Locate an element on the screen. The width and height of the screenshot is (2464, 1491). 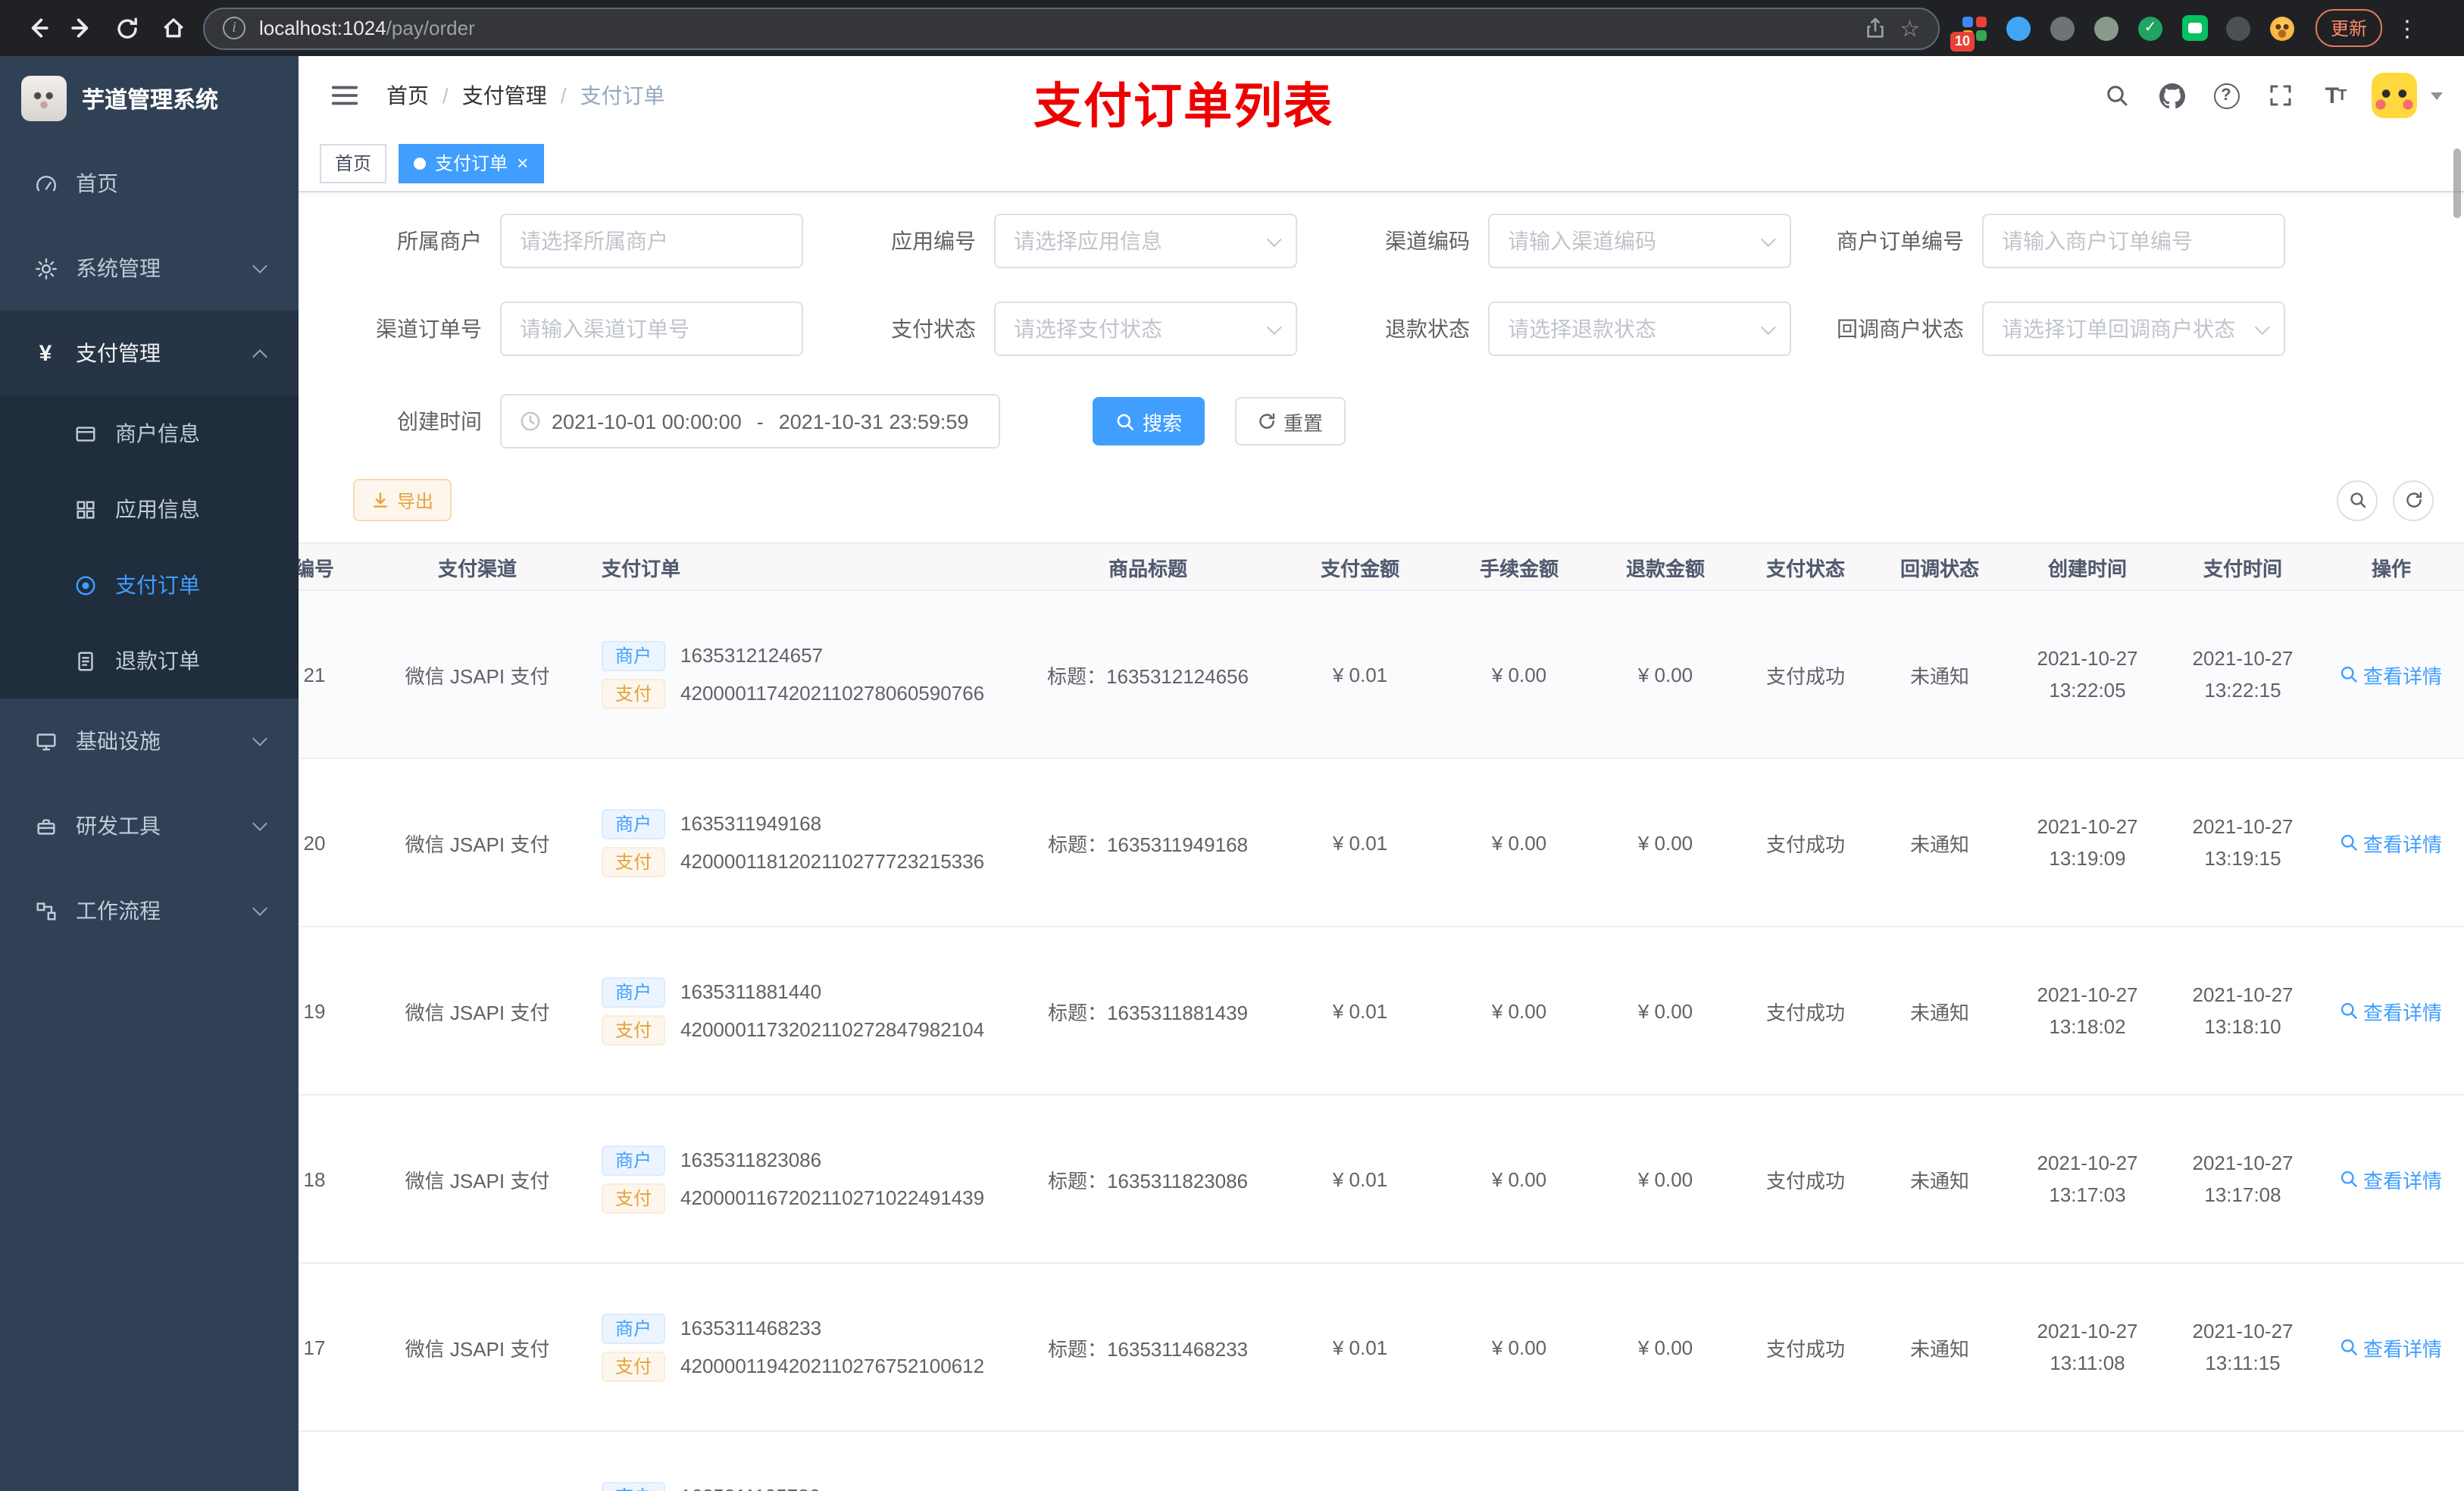
table-row: 商户1635311195786 支付 is located at coordinates (1381, 1461).